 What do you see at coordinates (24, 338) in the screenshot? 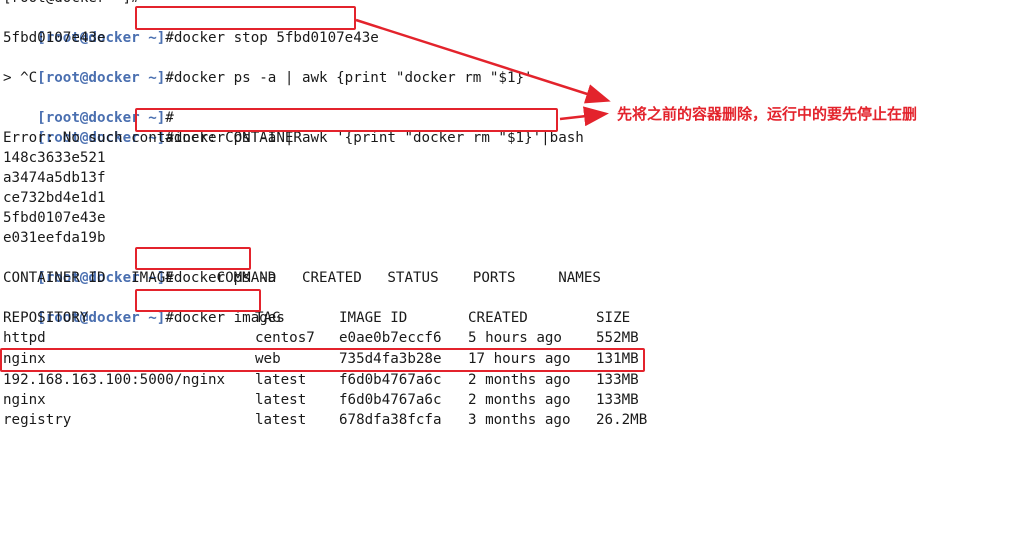
I see `cell-repository: httpd` at bounding box center [24, 338].